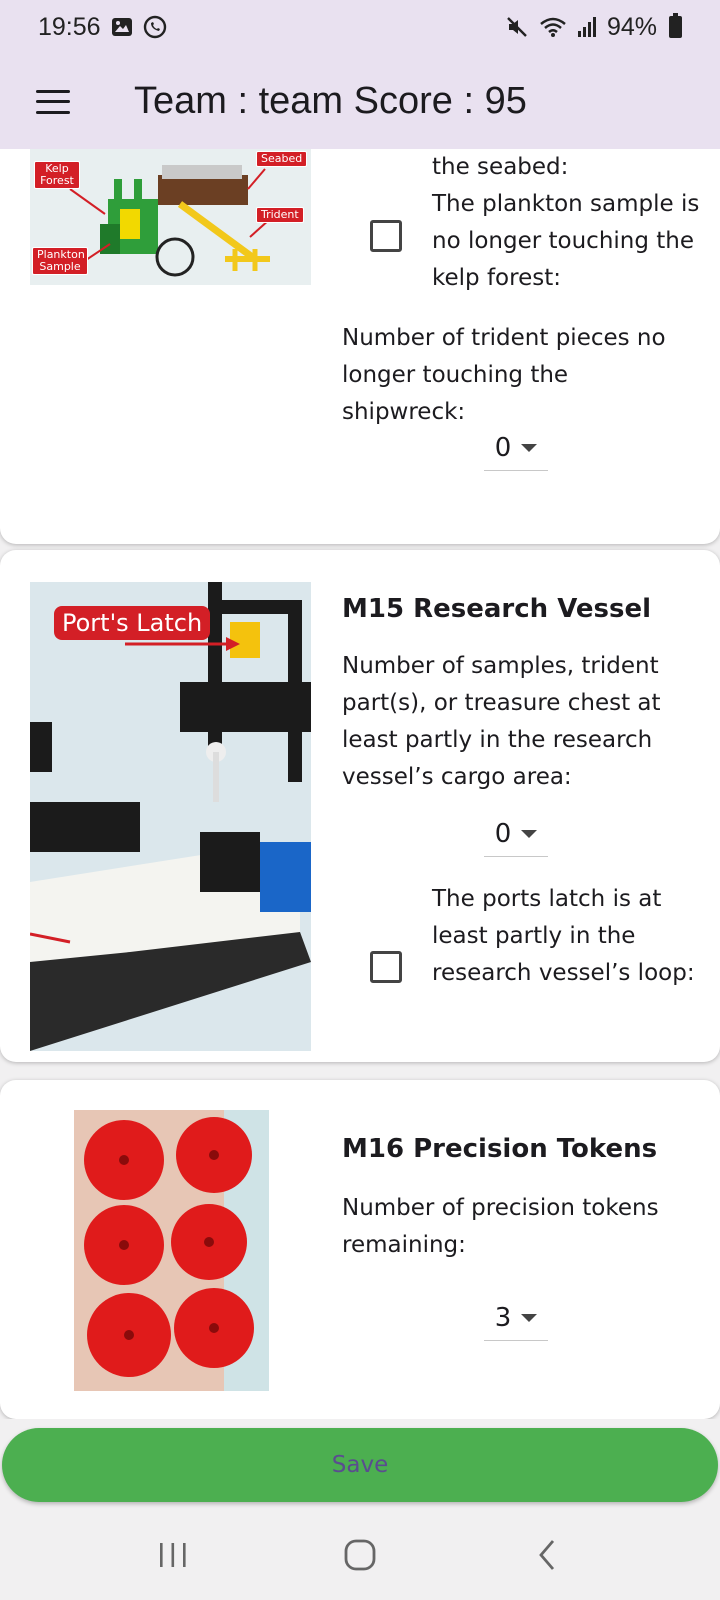 Image resolution: width=720 pixels, height=1600 pixels. I want to click on wifi-icon, so click(553, 27).